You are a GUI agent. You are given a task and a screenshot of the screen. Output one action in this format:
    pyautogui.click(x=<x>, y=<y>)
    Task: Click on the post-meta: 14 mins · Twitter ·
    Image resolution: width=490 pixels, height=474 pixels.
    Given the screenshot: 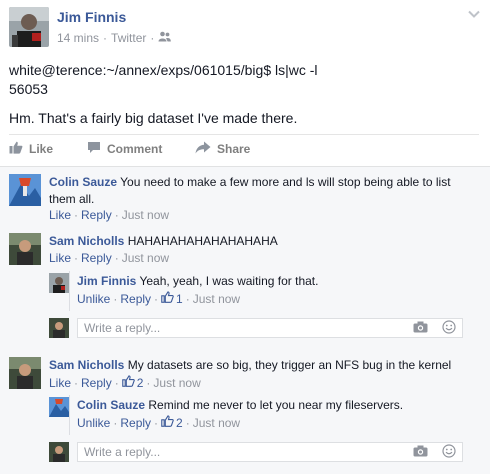 What is the action you would take?
    pyautogui.click(x=114, y=38)
    